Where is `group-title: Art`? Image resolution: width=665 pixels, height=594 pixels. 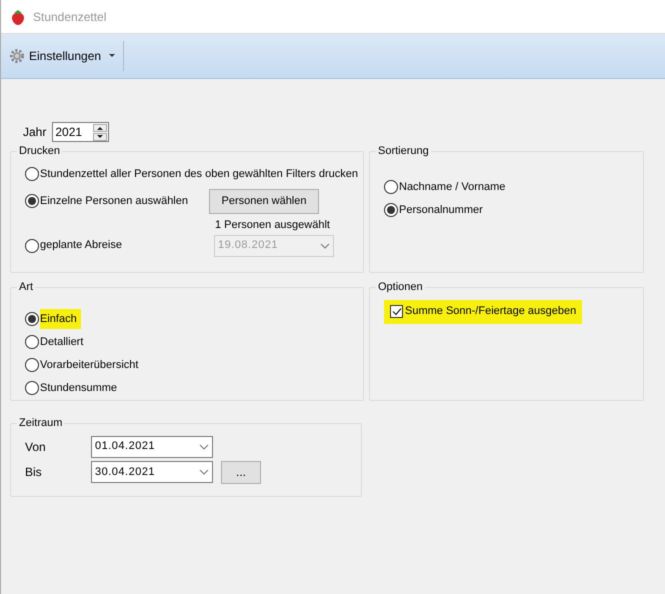
group-title: Art is located at coordinates (26, 287).